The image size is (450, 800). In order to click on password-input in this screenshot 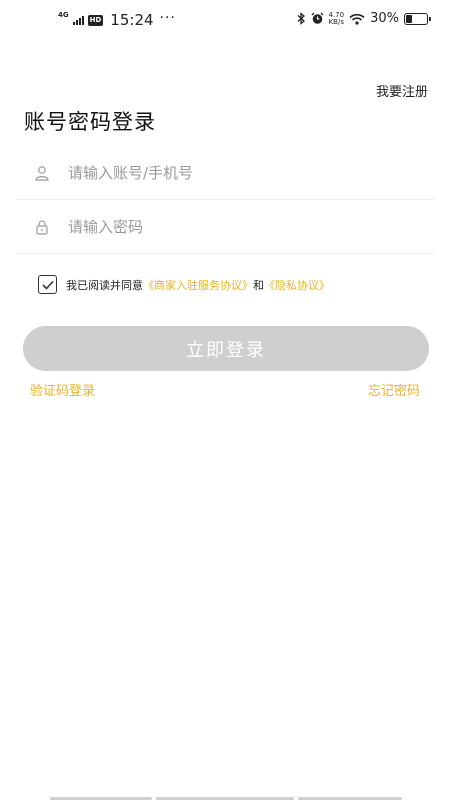, I will do `click(228, 226)`.